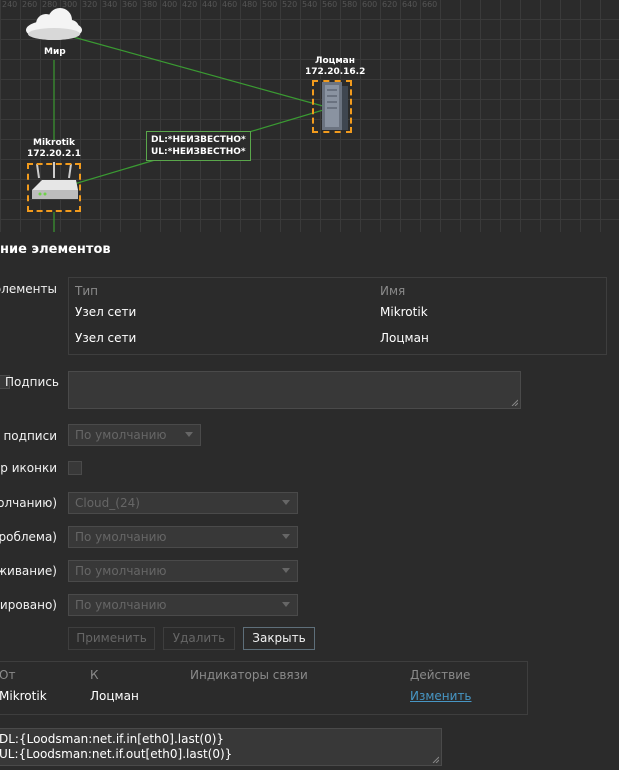 The height and width of the screenshot is (770, 619). I want to click on elements-label: элементы, so click(28, 289).